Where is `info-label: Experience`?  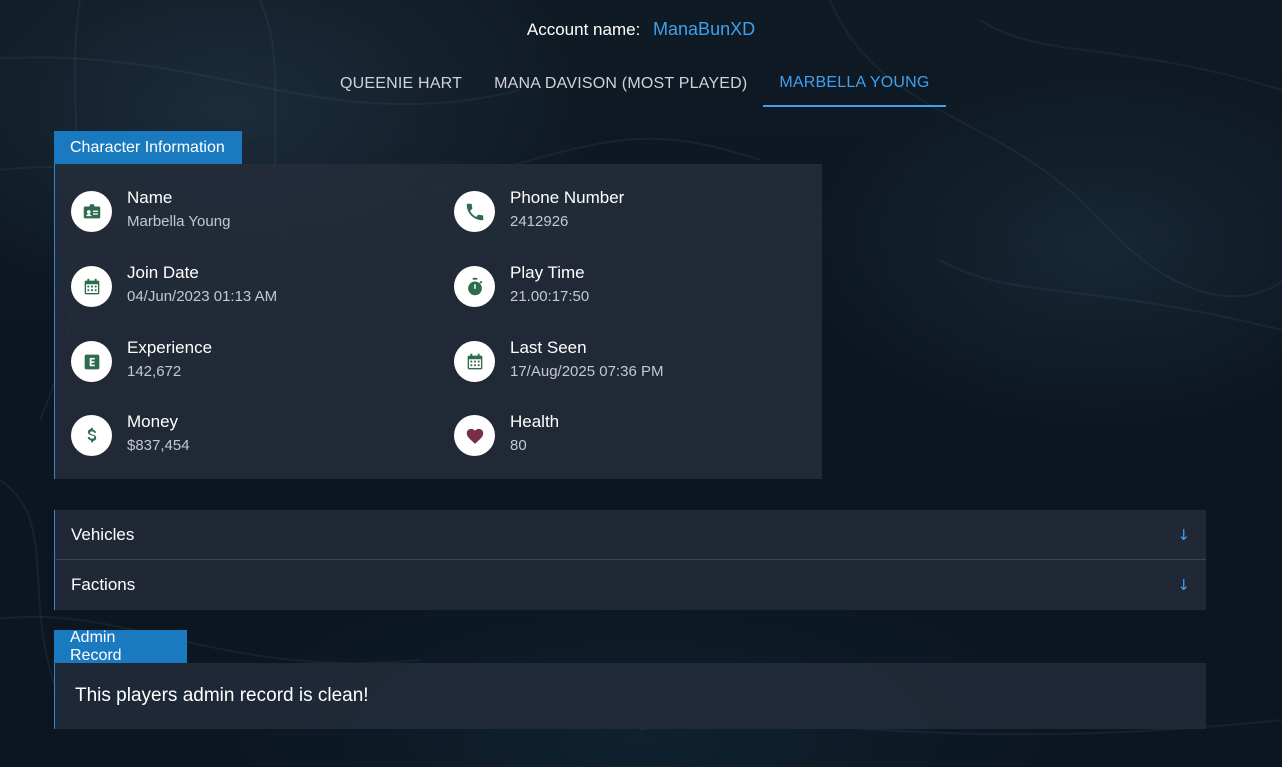
info-label: Experience is located at coordinates (170, 347).